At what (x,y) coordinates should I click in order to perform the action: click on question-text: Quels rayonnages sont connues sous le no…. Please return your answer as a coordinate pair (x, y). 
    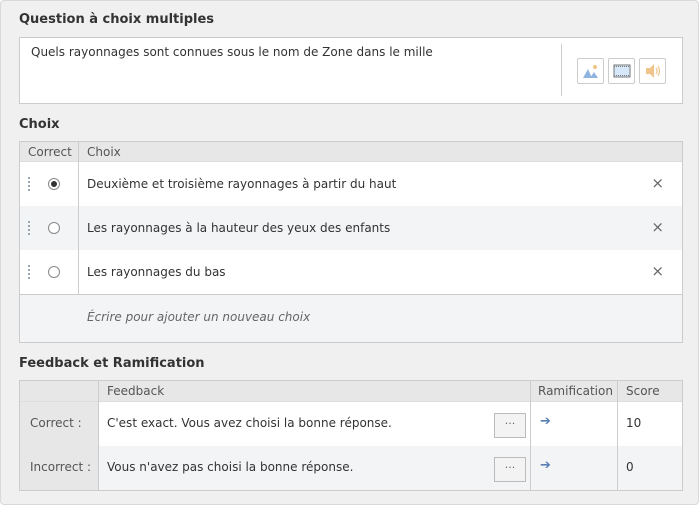
    Looking at the image, I should click on (232, 52).